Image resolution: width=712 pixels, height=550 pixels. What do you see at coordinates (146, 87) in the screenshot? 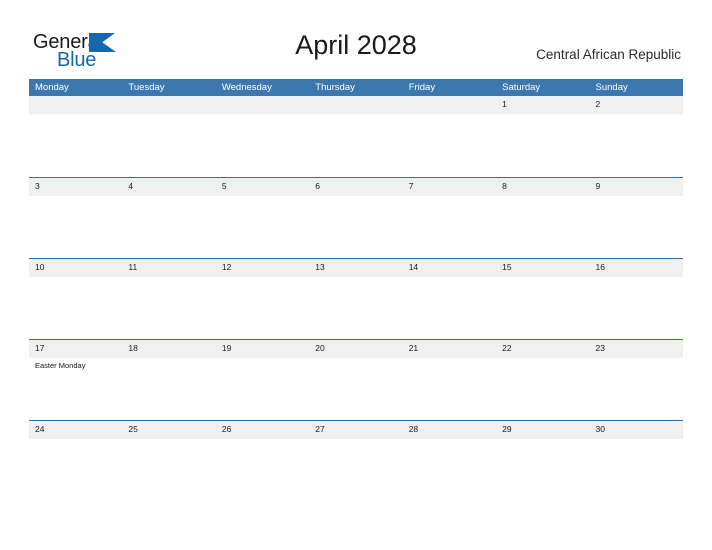
I see `weekday-tuesday: Tuesday` at bounding box center [146, 87].